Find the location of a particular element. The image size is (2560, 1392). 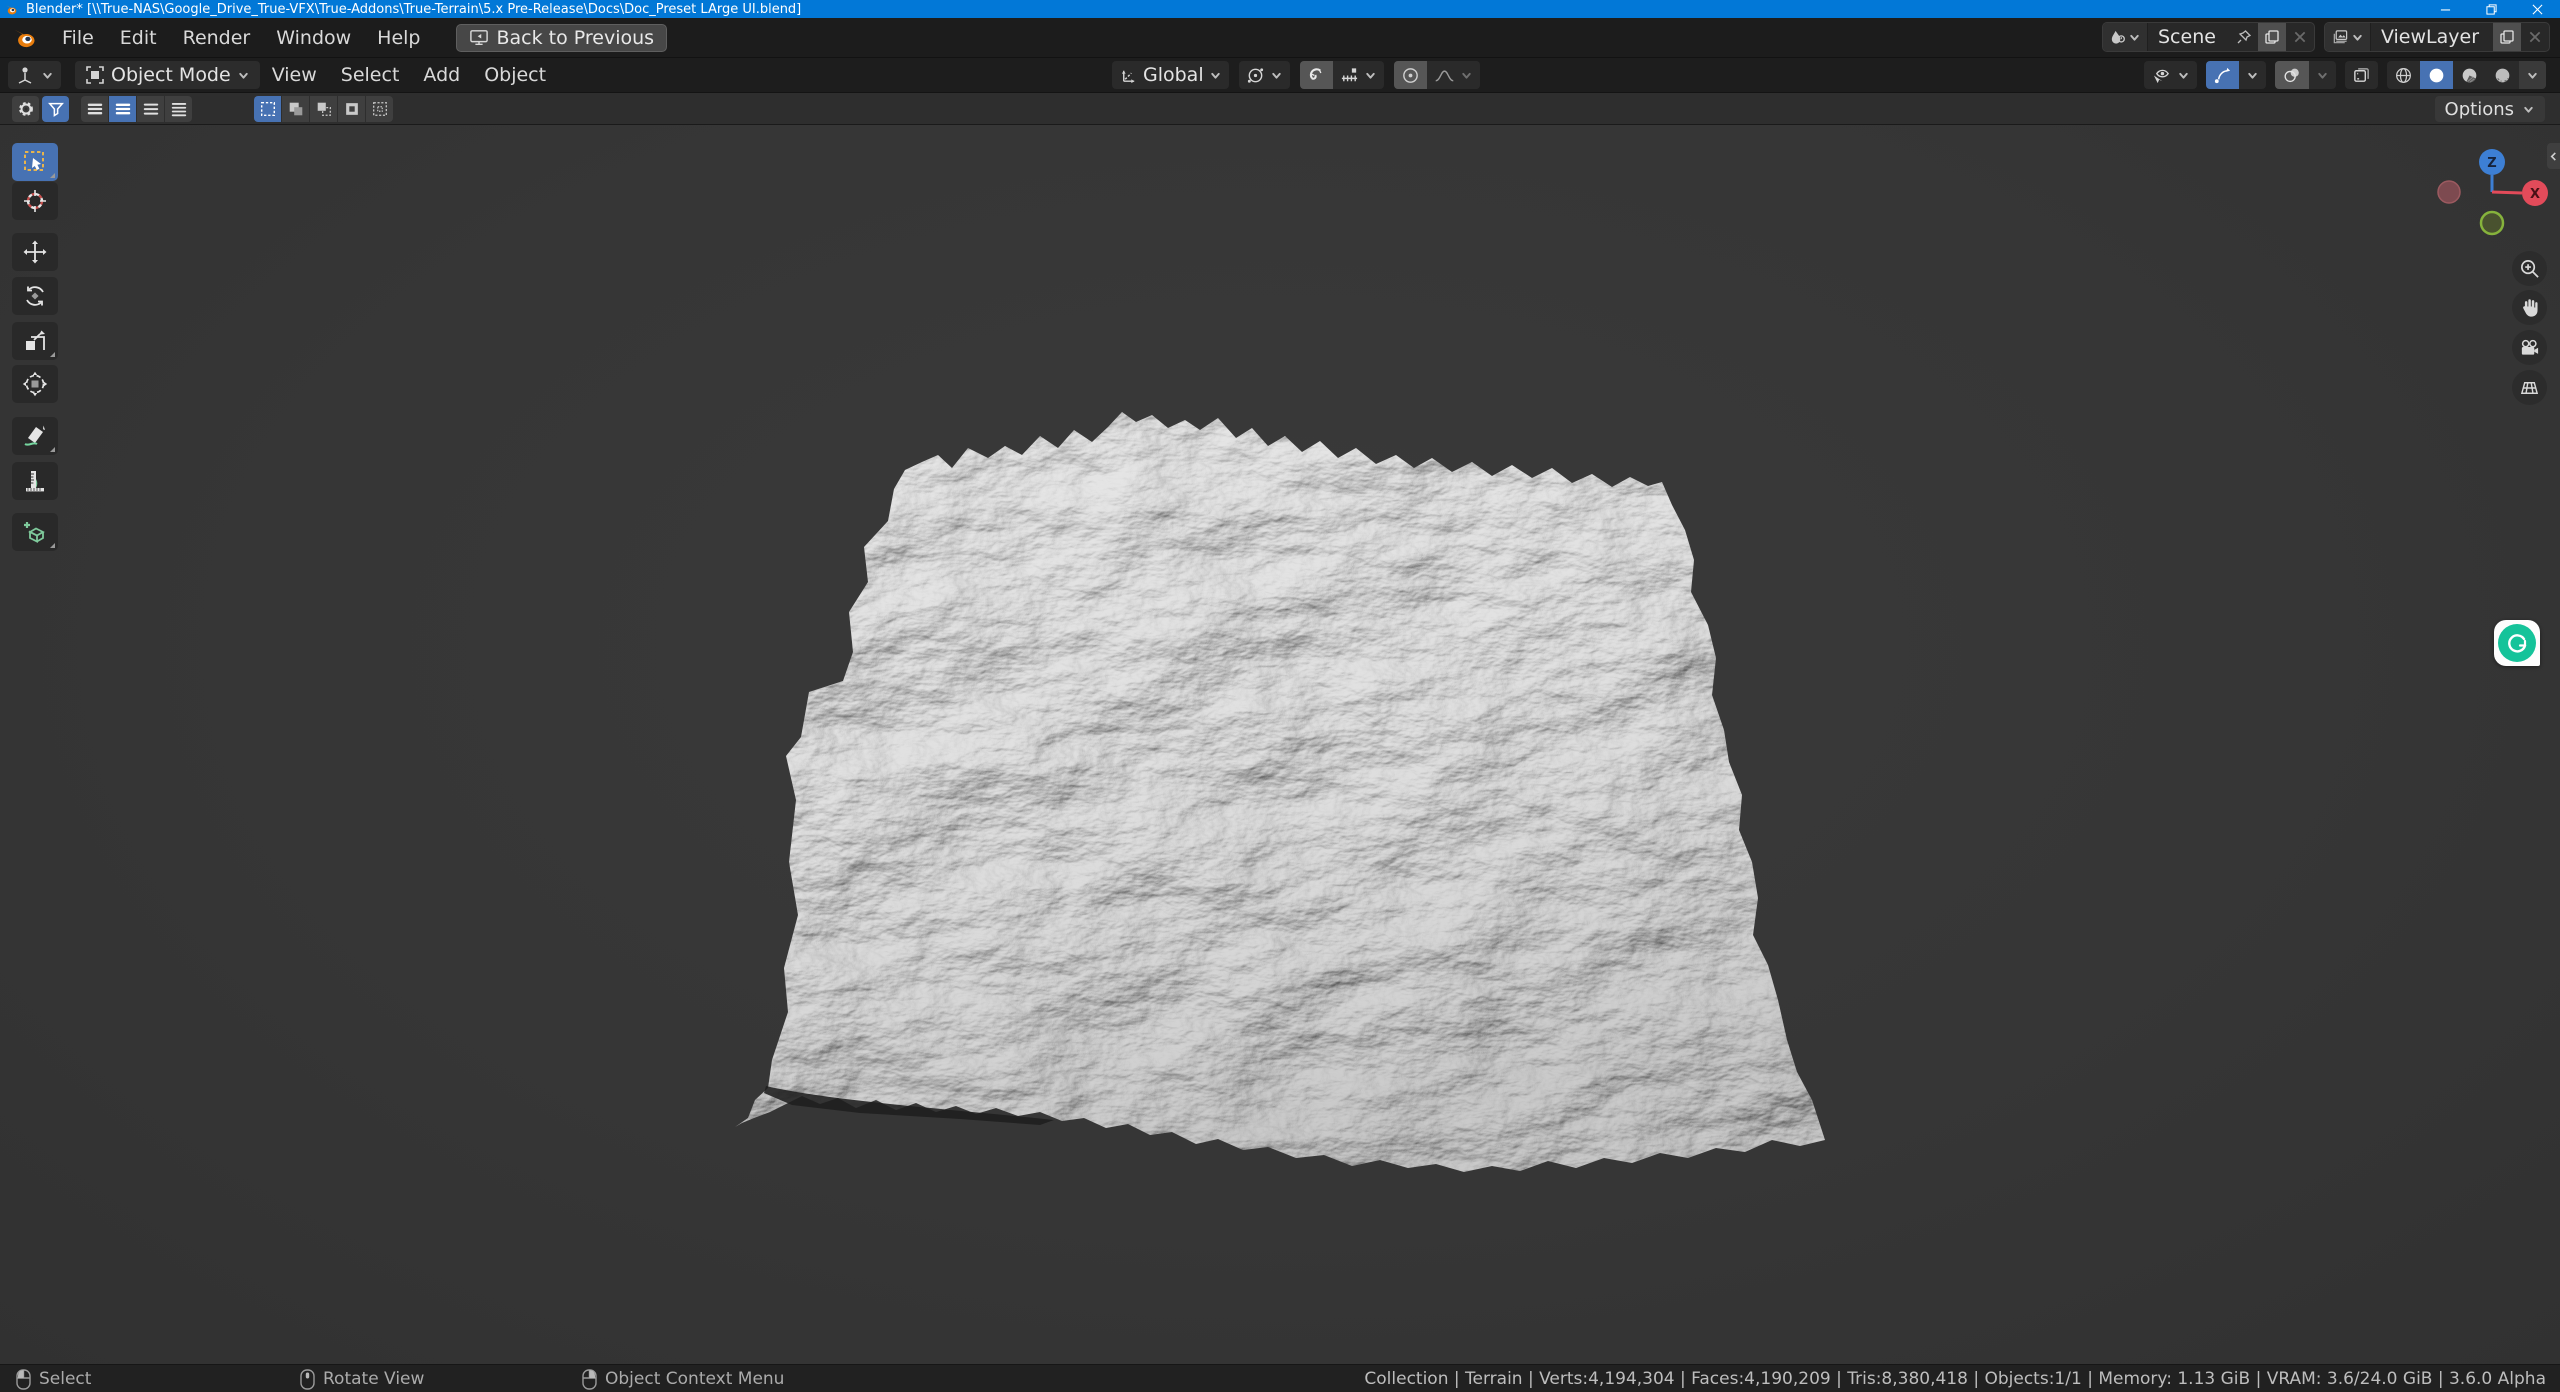

list-rows-icon is located at coordinates (178, 109).